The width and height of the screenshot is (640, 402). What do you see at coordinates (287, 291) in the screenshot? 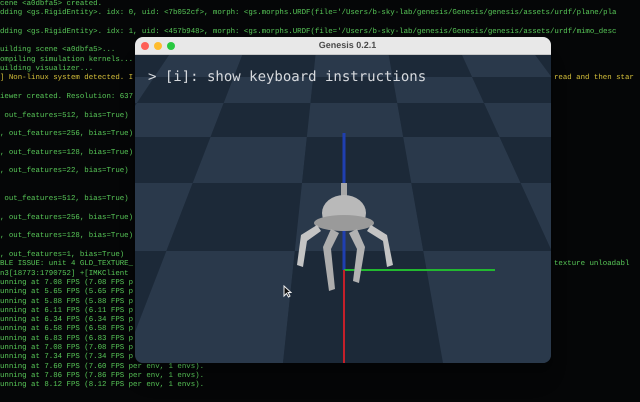
I see `cursor-icon` at bounding box center [287, 291].